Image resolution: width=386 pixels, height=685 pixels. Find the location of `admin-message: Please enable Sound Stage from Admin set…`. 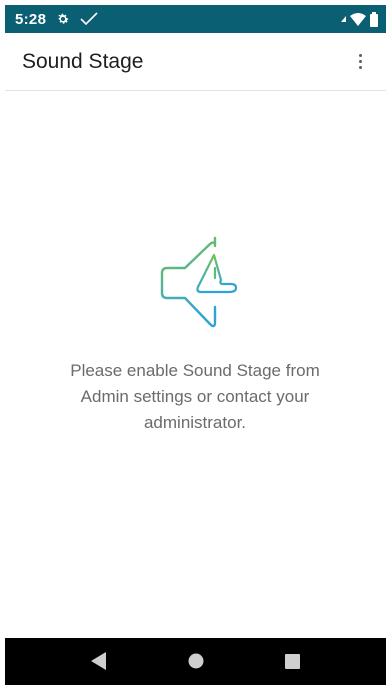

admin-message: Please enable Sound Stage from Admin set… is located at coordinates (195, 396).